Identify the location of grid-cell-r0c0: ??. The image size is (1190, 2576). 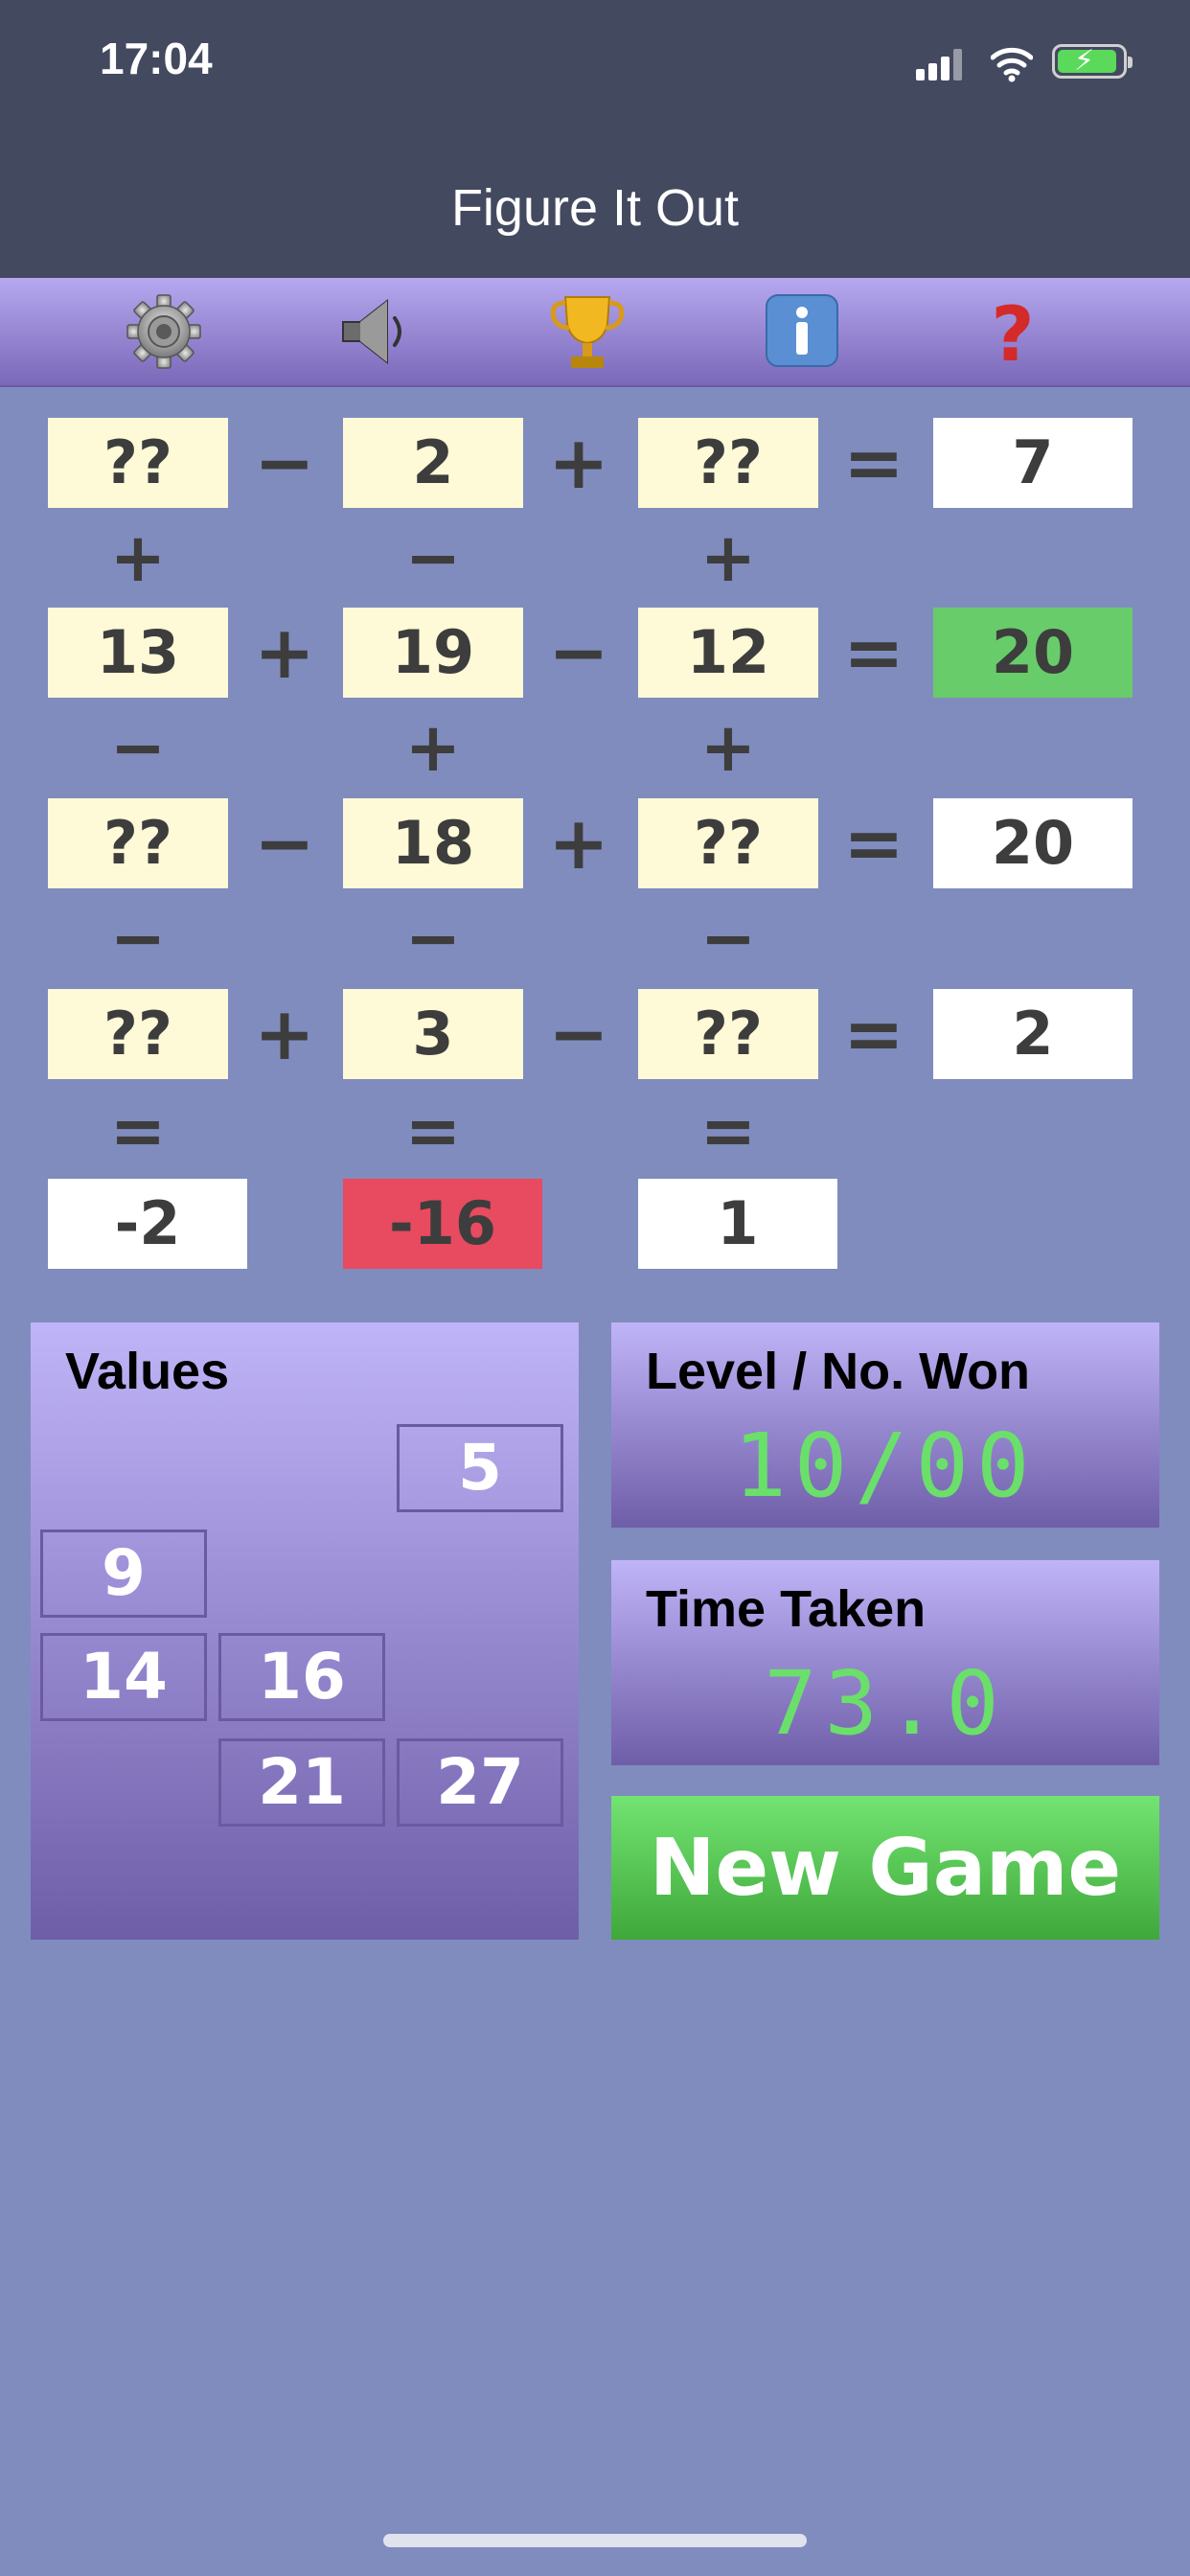
(138, 463).